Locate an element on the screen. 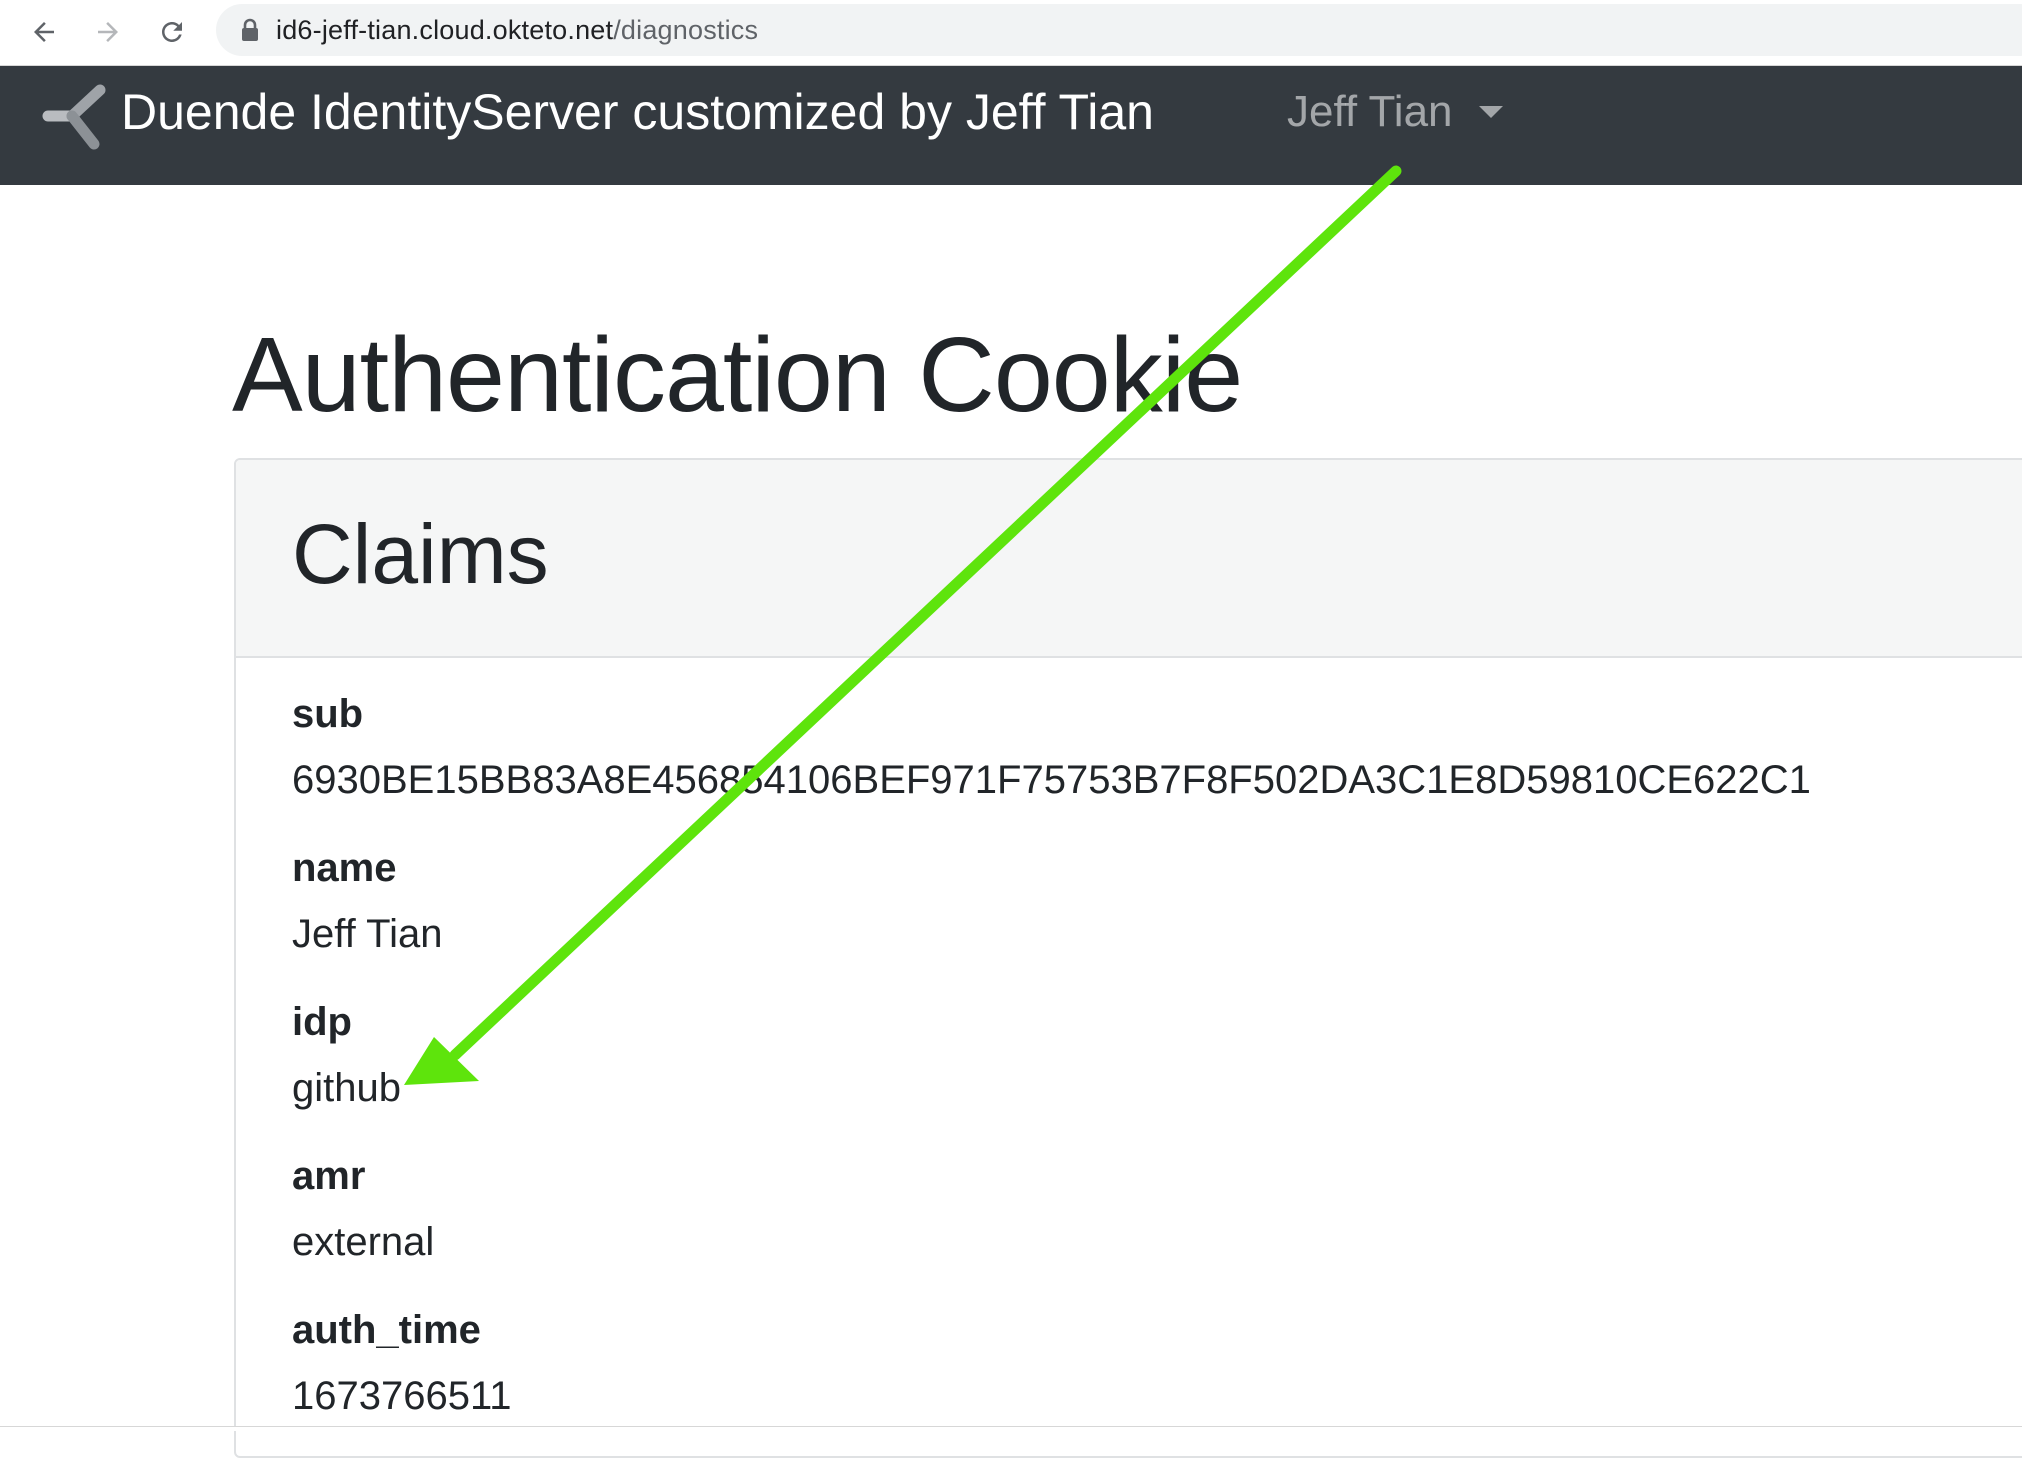 The image size is (2022, 1458). claim-term-sub: sub is located at coordinates (328, 714).